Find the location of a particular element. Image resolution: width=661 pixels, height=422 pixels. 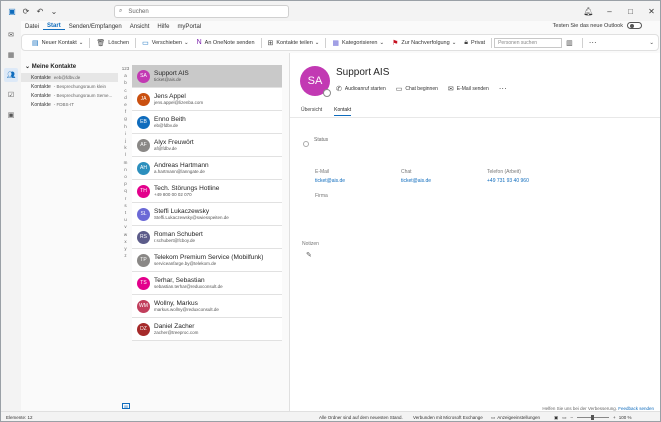

undo-icon: ↶ is located at coordinates (40, 11).